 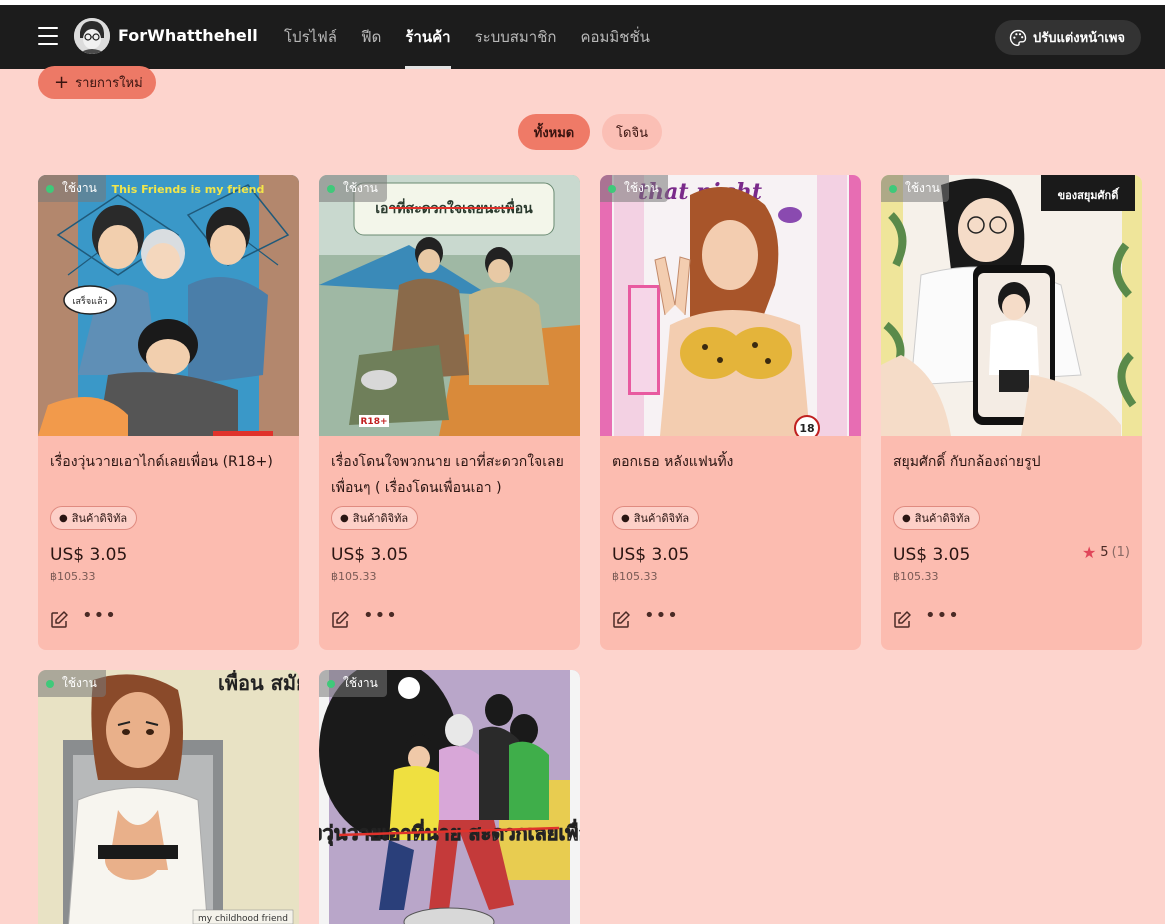 I want to click on rating-value: 5, so click(x=1104, y=552).